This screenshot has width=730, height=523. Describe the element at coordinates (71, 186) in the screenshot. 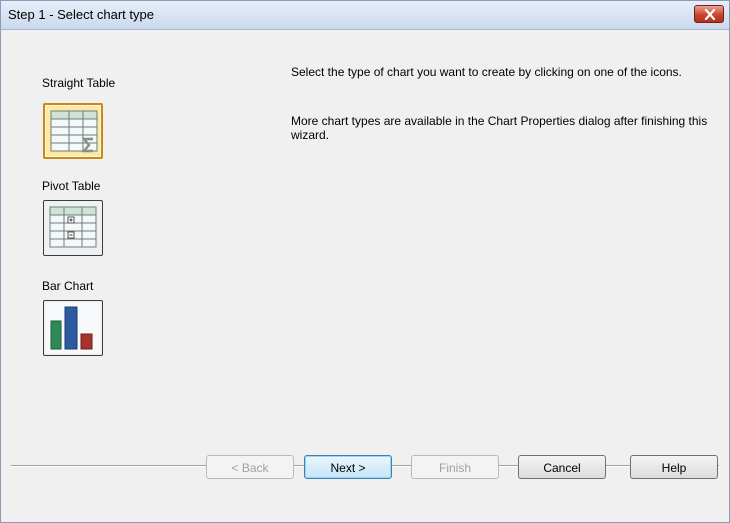

I see `pivot-table-label: Pivot Table` at that location.